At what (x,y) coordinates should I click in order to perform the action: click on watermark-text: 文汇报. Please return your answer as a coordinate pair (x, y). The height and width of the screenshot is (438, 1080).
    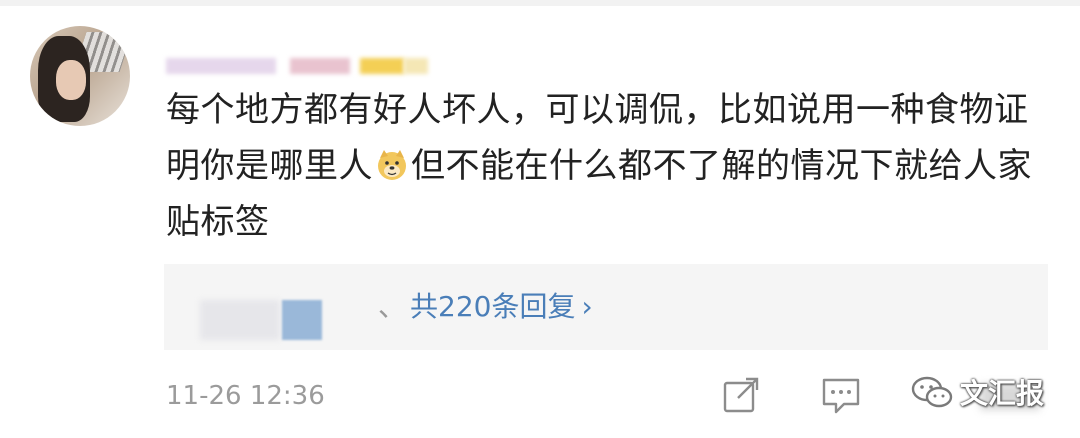
    Looking at the image, I should click on (1002, 393).